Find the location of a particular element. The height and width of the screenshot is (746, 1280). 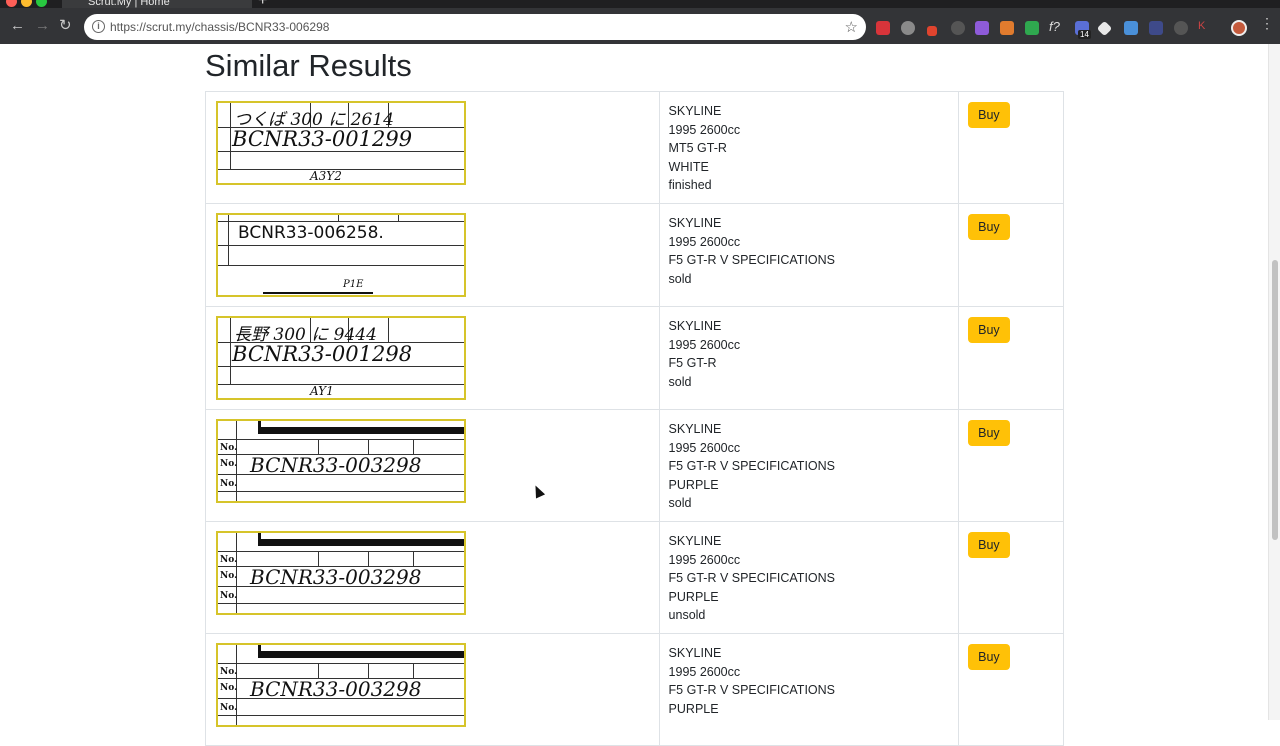

document-code-text: AY1 is located at coordinates (322, 391).